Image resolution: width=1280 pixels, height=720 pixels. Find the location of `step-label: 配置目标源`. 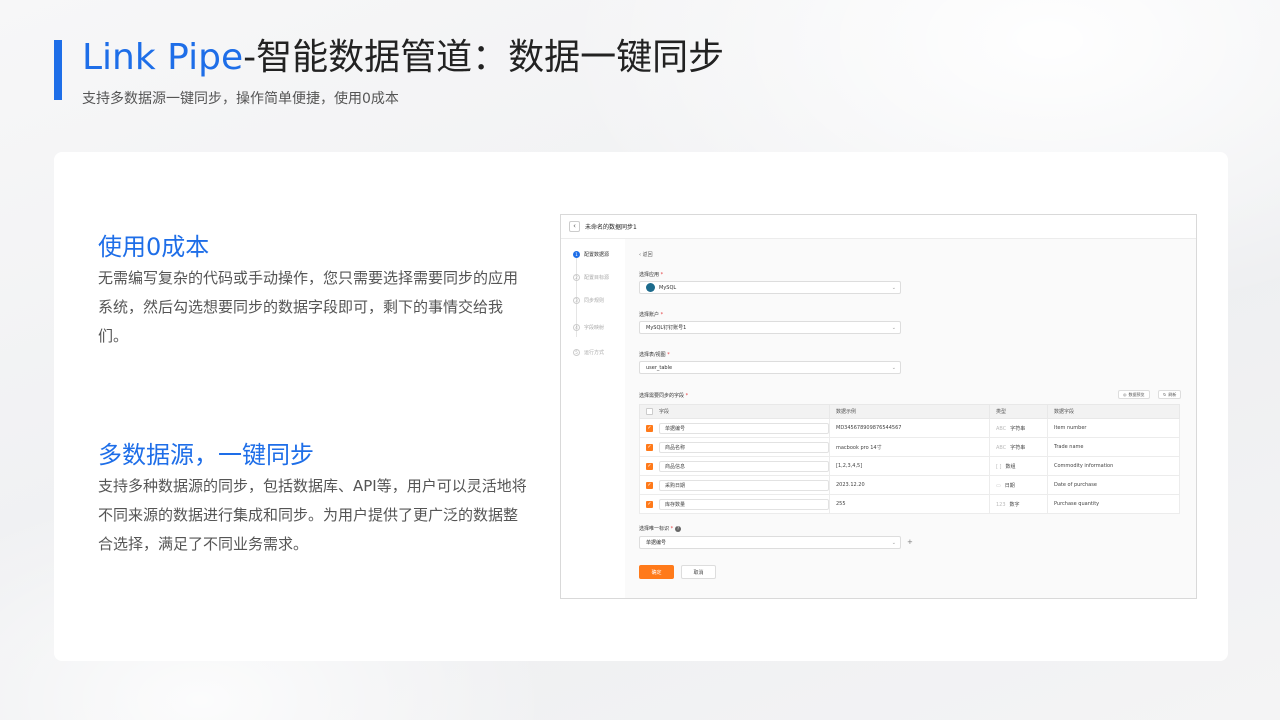

step-label: 配置目标源 is located at coordinates (597, 278).